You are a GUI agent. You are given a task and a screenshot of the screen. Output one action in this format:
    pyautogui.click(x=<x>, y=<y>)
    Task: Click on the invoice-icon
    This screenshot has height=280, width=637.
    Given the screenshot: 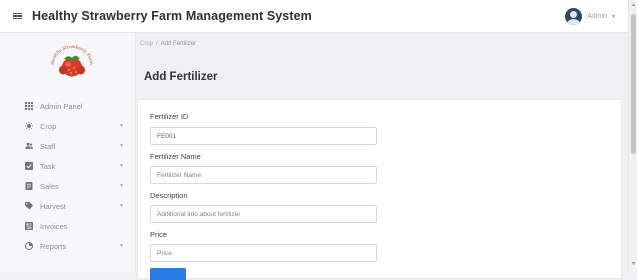 What is the action you would take?
    pyautogui.click(x=29, y=226)
    